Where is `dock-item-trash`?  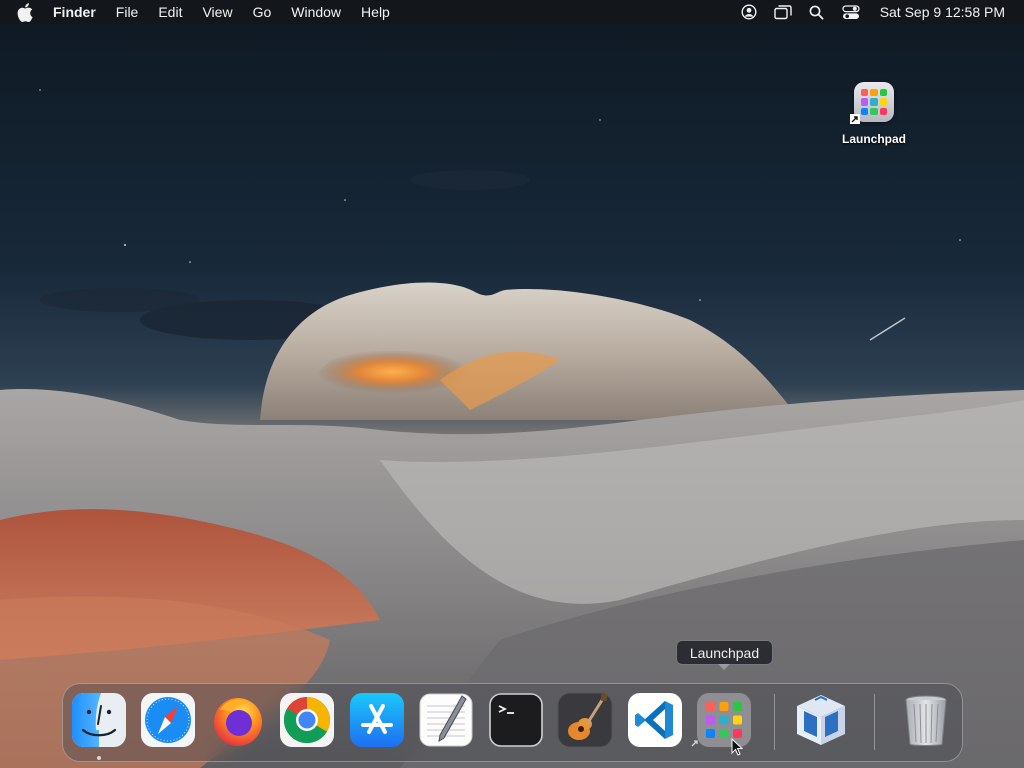 dock-item-trash is located at coordinates (926, 720).